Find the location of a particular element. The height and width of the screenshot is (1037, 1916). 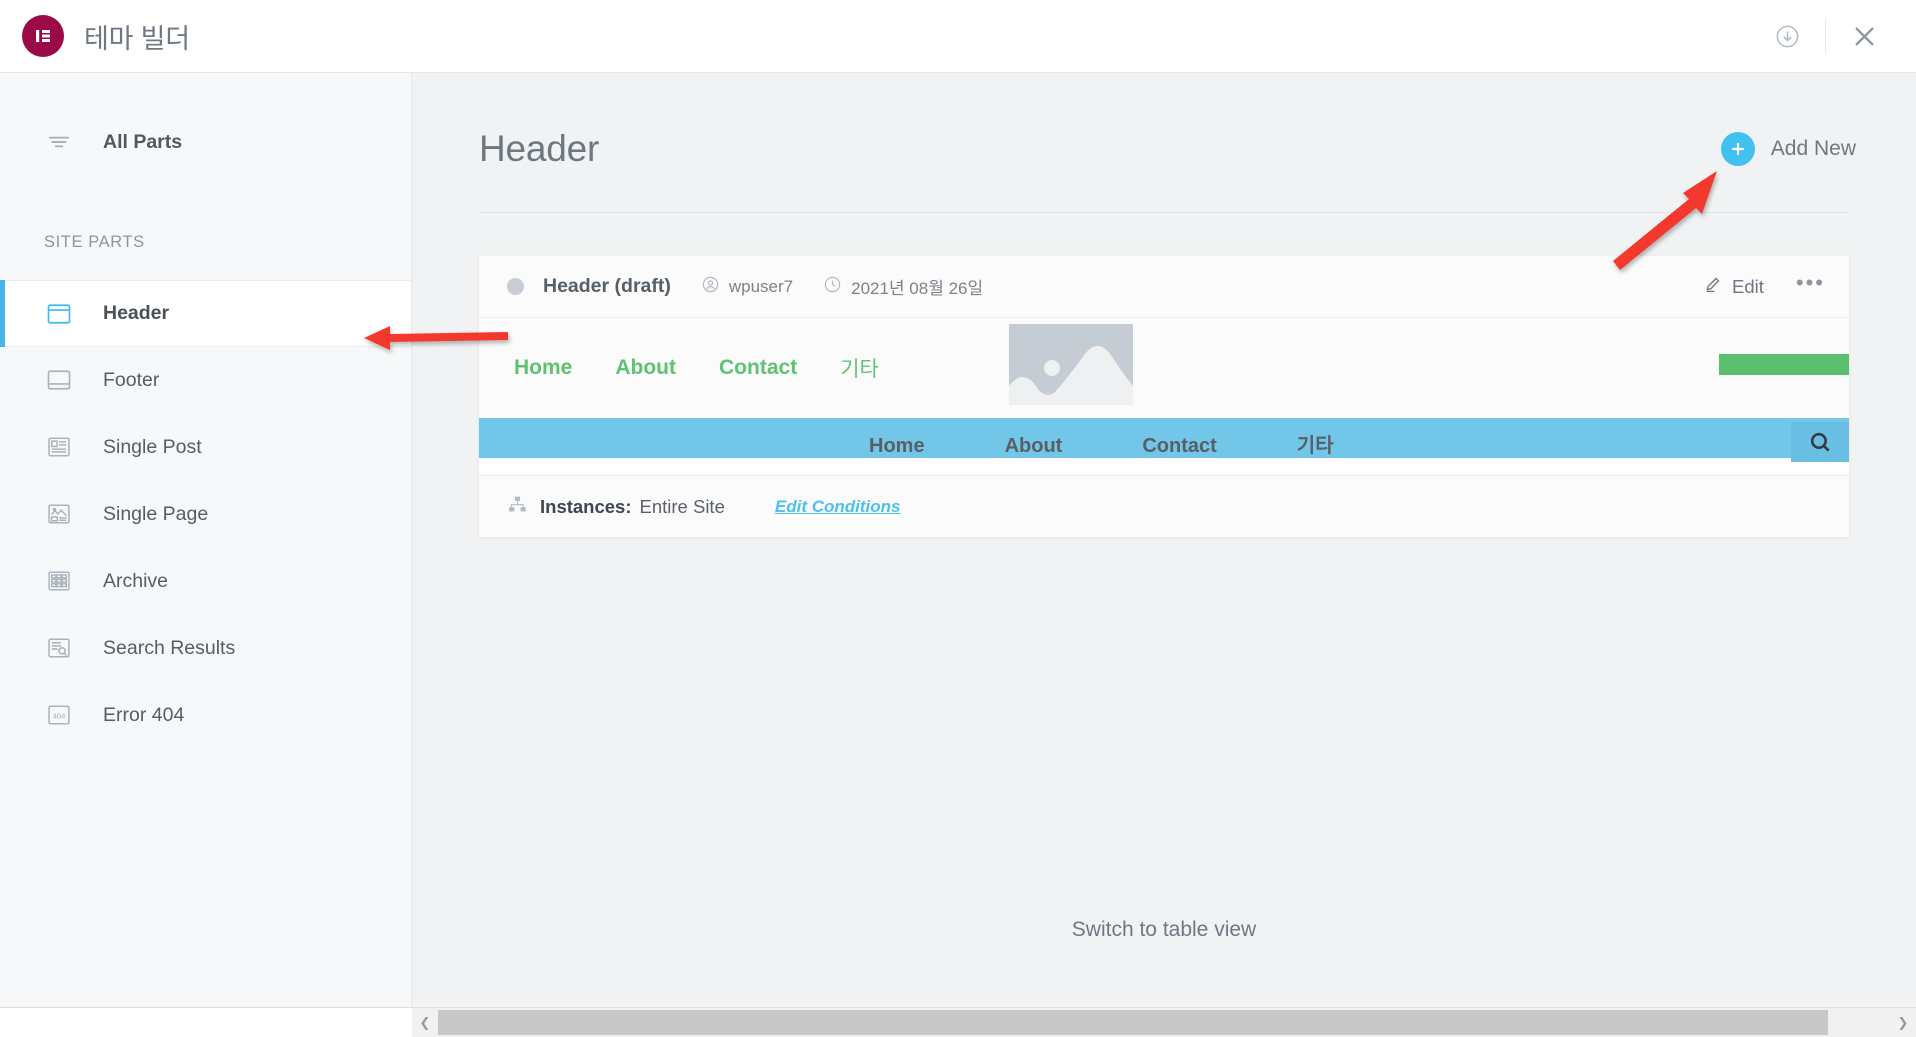

clock-icon is located at coordinates (832, 287).